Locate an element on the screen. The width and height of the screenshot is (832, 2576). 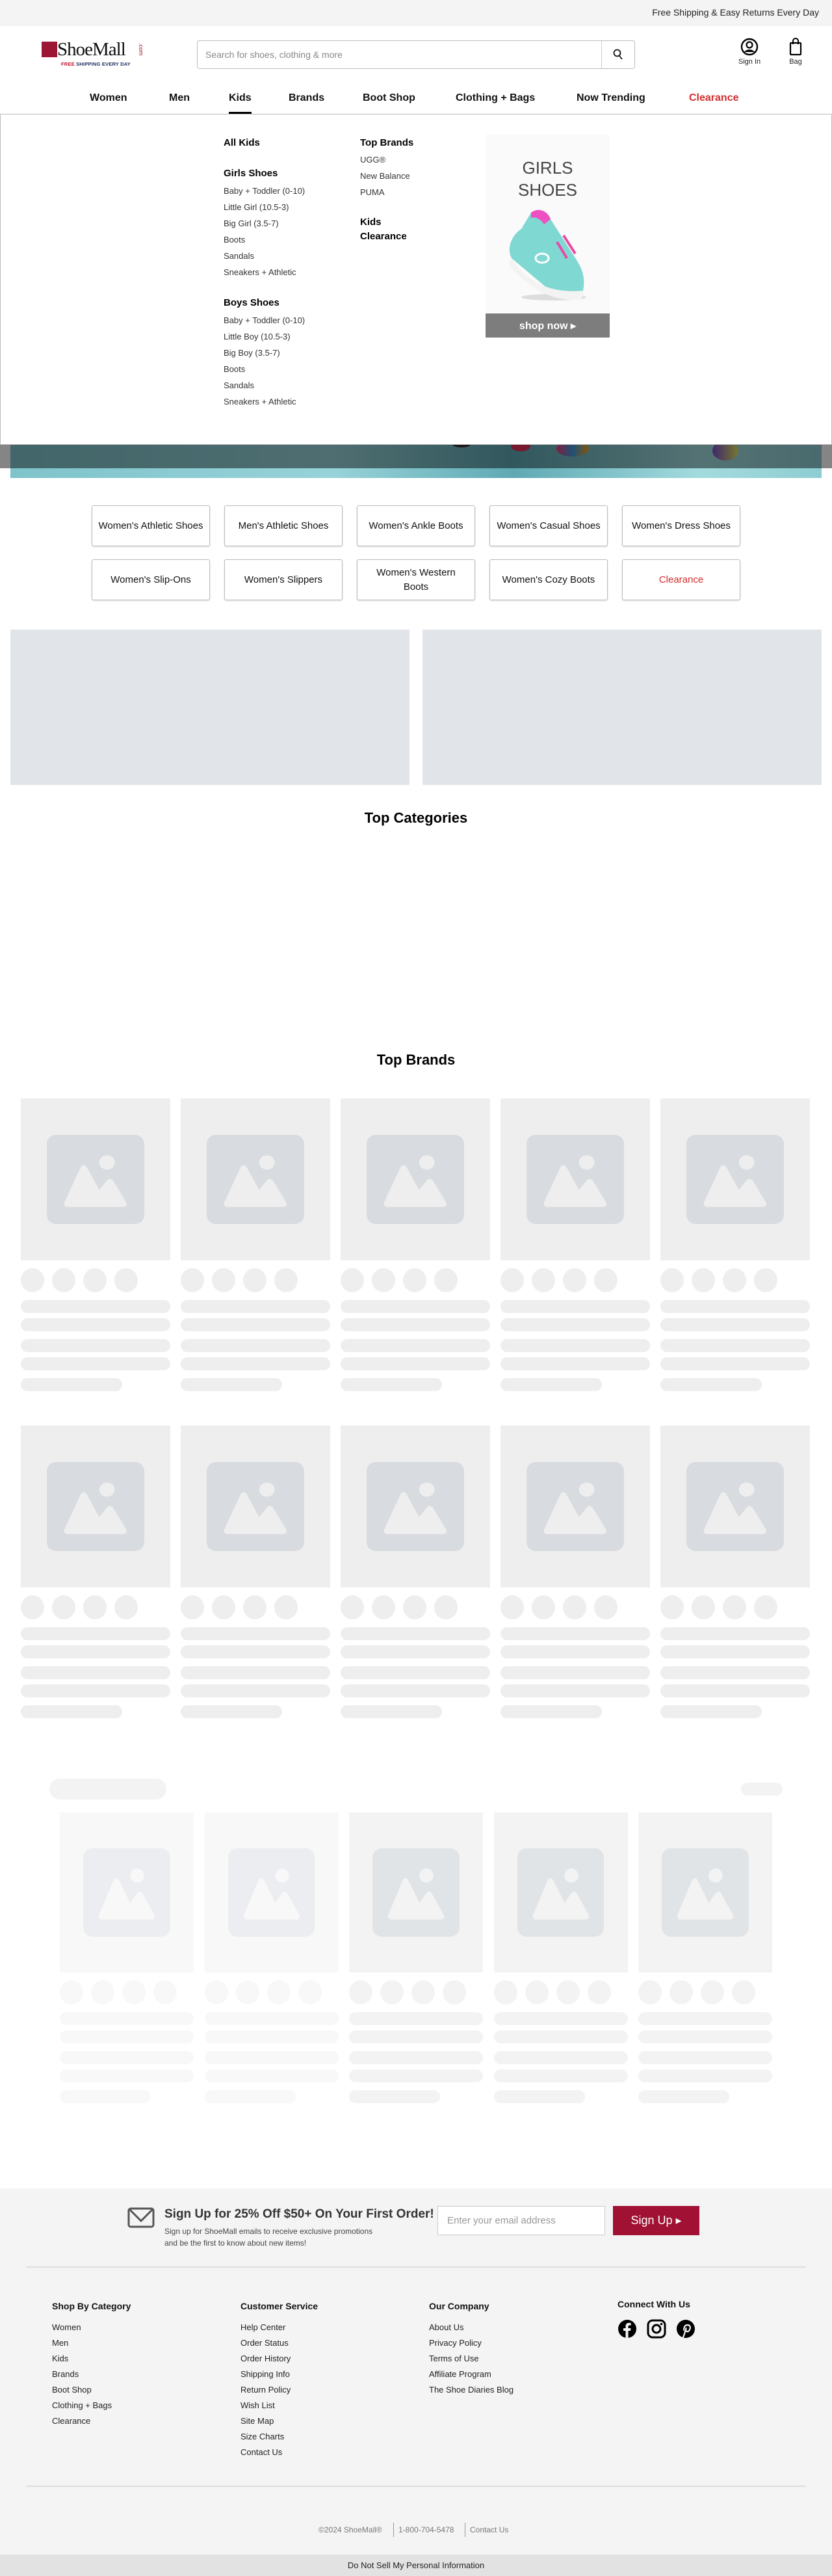
footer-link: Men is located at coordinates (60, 2343).